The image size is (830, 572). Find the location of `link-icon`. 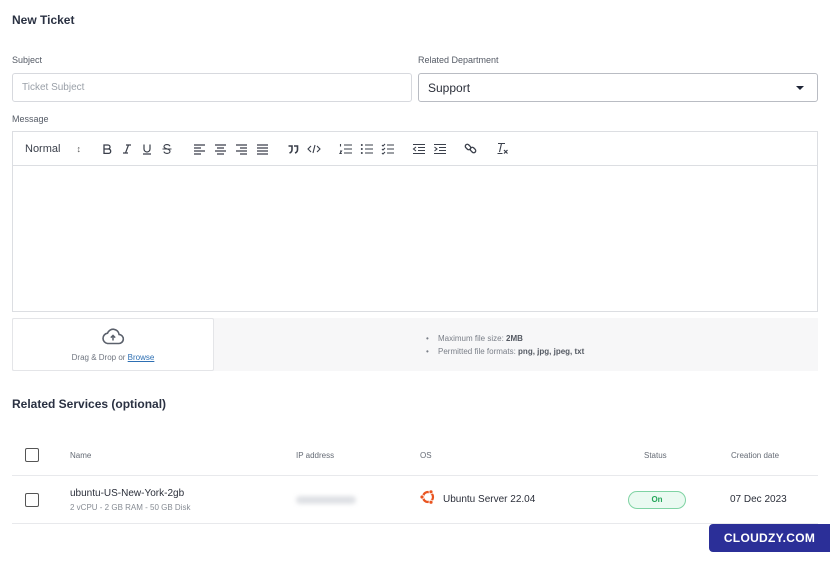

link-icon is located at coordinates (470, 149).